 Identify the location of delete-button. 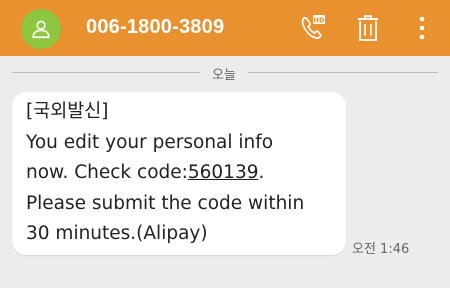
(368, 28).